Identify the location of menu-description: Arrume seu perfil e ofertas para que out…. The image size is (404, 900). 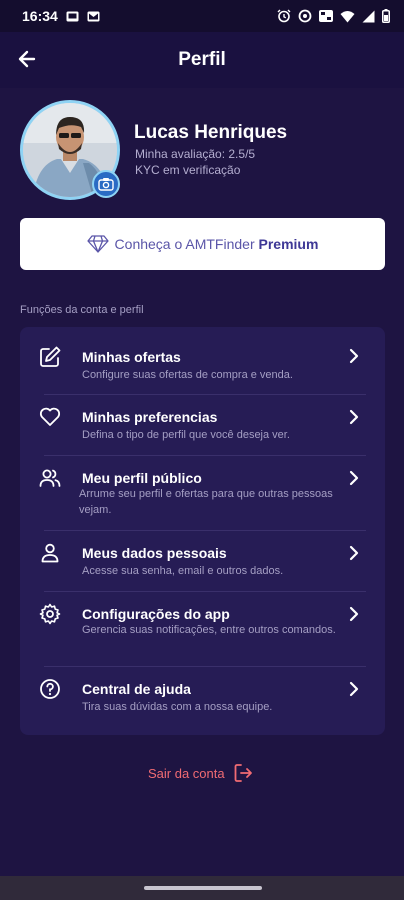
(206, 502).